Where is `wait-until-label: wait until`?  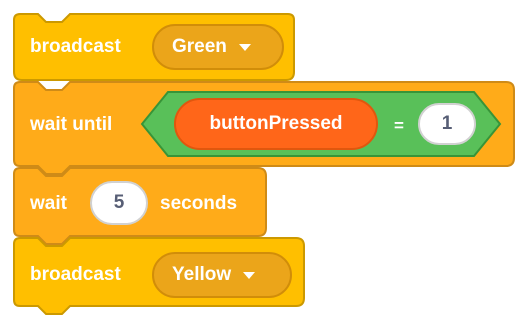 wait-until-label: wait until is located at coordinates (71, 124).